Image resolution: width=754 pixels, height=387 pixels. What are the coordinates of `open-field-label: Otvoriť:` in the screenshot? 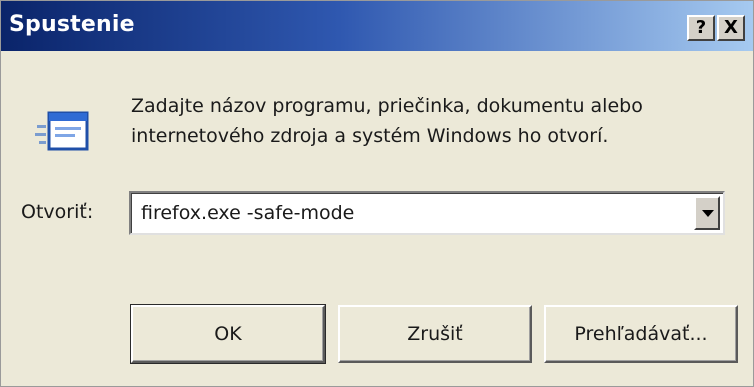 It's located at (57, 212).